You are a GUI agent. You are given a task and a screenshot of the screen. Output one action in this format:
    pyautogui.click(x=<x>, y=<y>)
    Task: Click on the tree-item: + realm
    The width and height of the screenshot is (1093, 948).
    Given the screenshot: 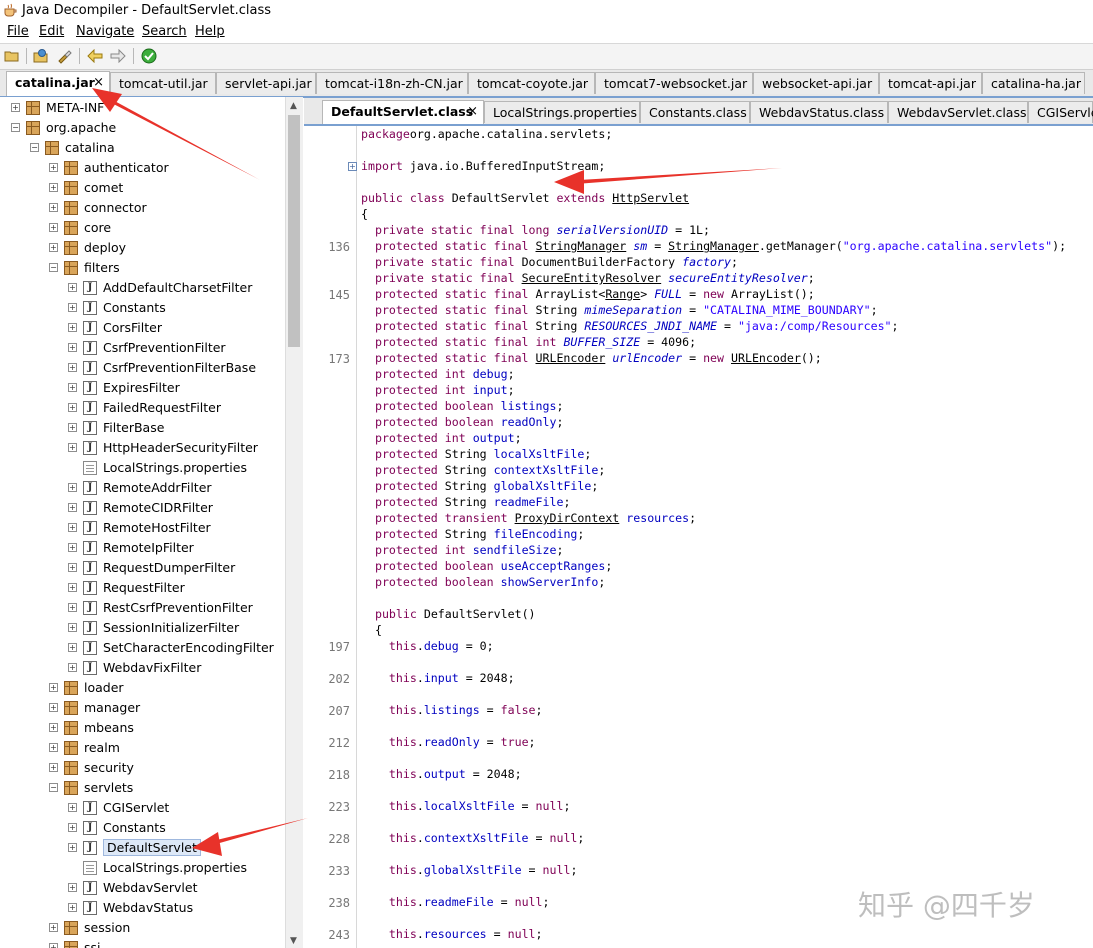 What is the action you would take?
    pyautogui.click(x=142, y=748)
    